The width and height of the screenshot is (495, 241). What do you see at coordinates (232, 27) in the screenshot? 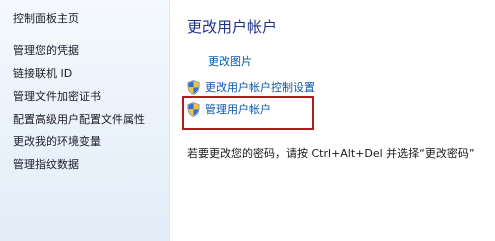
I see `page-title: 更改用户帐户` at bounding box center [232, 27].